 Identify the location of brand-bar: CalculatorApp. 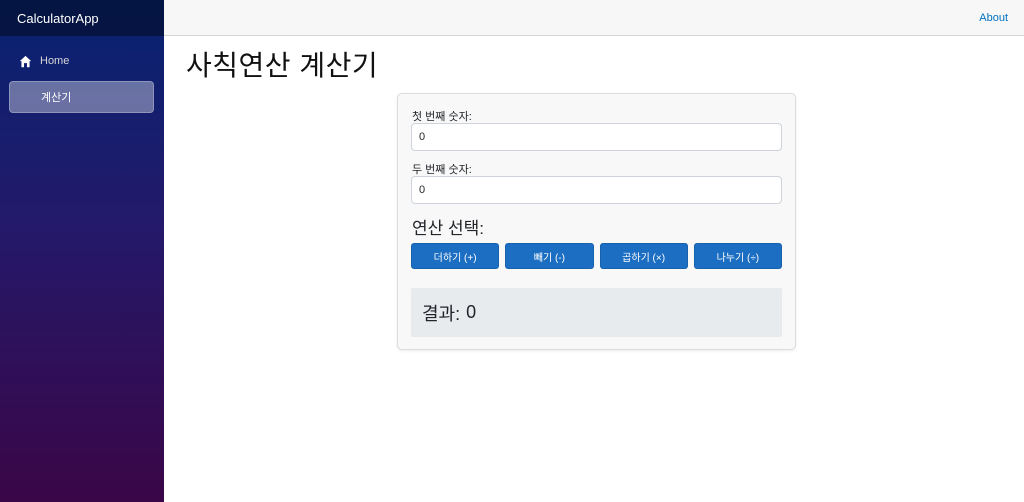
(82, 18).